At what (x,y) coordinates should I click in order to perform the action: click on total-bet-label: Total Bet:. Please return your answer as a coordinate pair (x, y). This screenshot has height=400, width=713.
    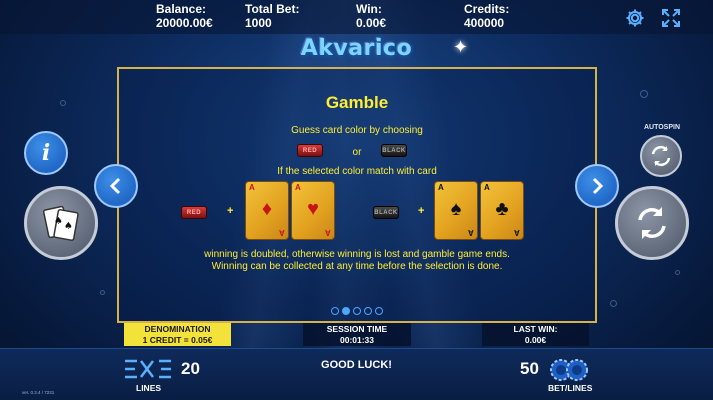
    Looking at the image, I should click on (272, 9).